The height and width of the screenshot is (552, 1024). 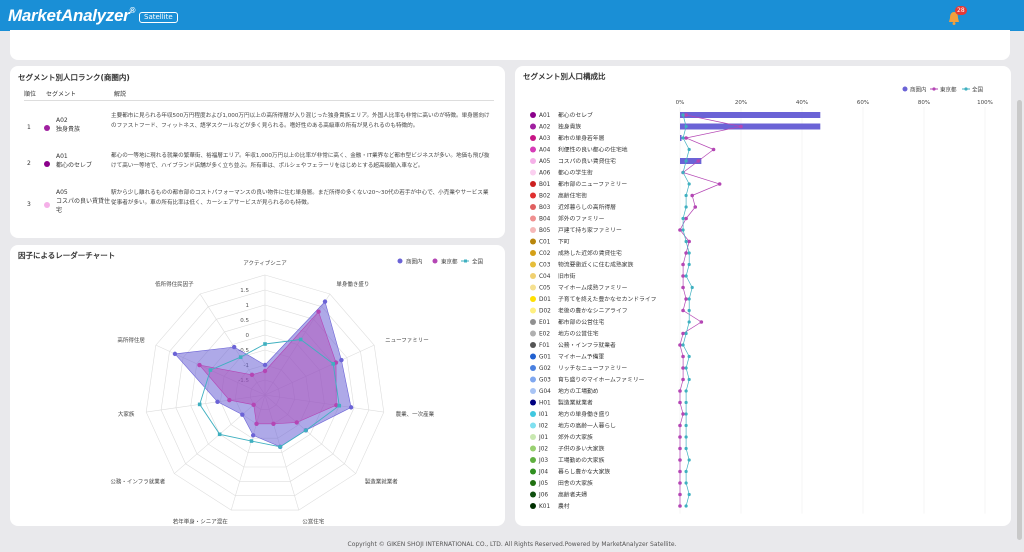 I want to click on segment-name: 暮らし豊かな大家族, so click(x=584, y=472).